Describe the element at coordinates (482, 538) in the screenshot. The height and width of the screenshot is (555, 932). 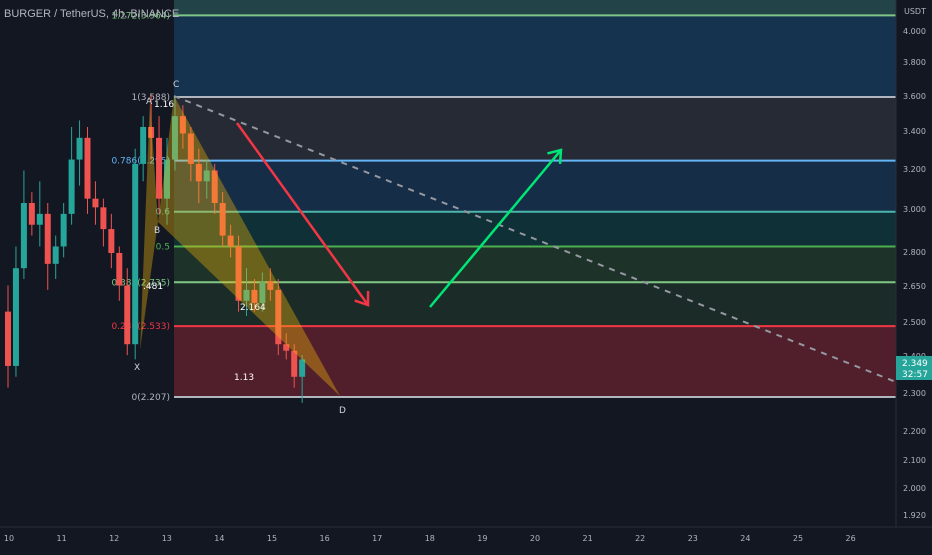
I see `time-tick-label: 19` at that location.